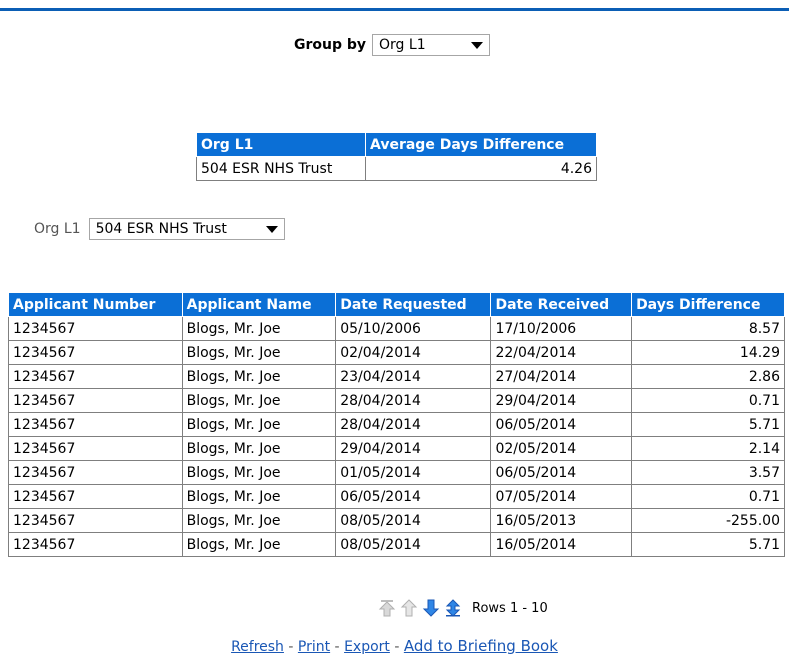 The width and height of the screenshot is (789, 657). I want to click on refresh-link: Refresh, so click(257, 647).